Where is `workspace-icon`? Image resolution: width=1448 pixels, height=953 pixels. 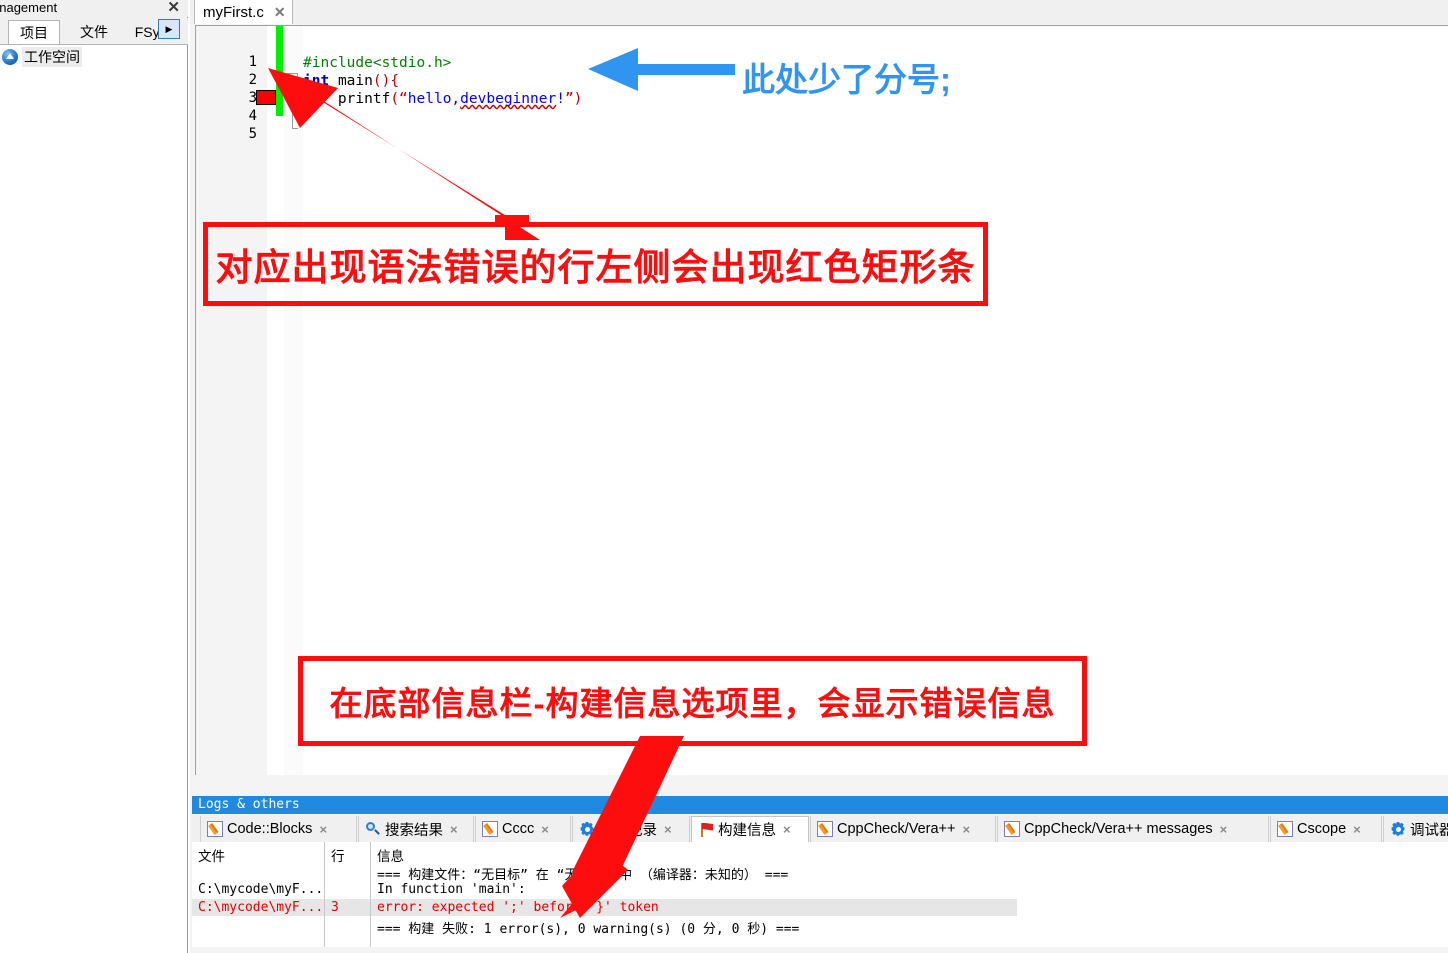
workspace-icon is located at coordinates (10, 57).